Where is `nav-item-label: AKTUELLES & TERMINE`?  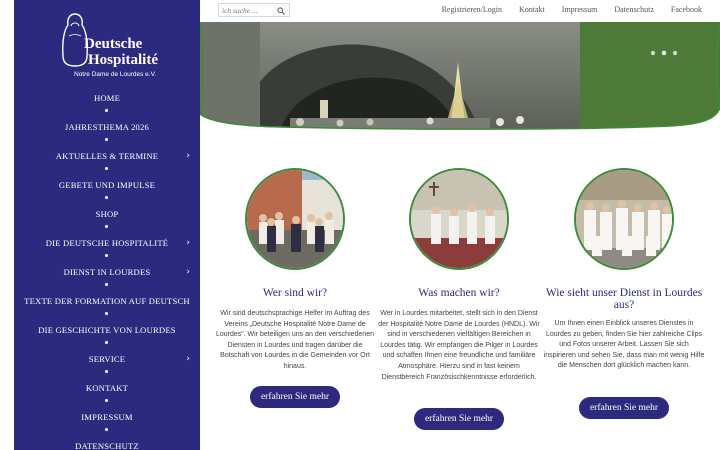
nav-item-label: AKTUELLES & TERMINE is located at coordinates (107, 156).